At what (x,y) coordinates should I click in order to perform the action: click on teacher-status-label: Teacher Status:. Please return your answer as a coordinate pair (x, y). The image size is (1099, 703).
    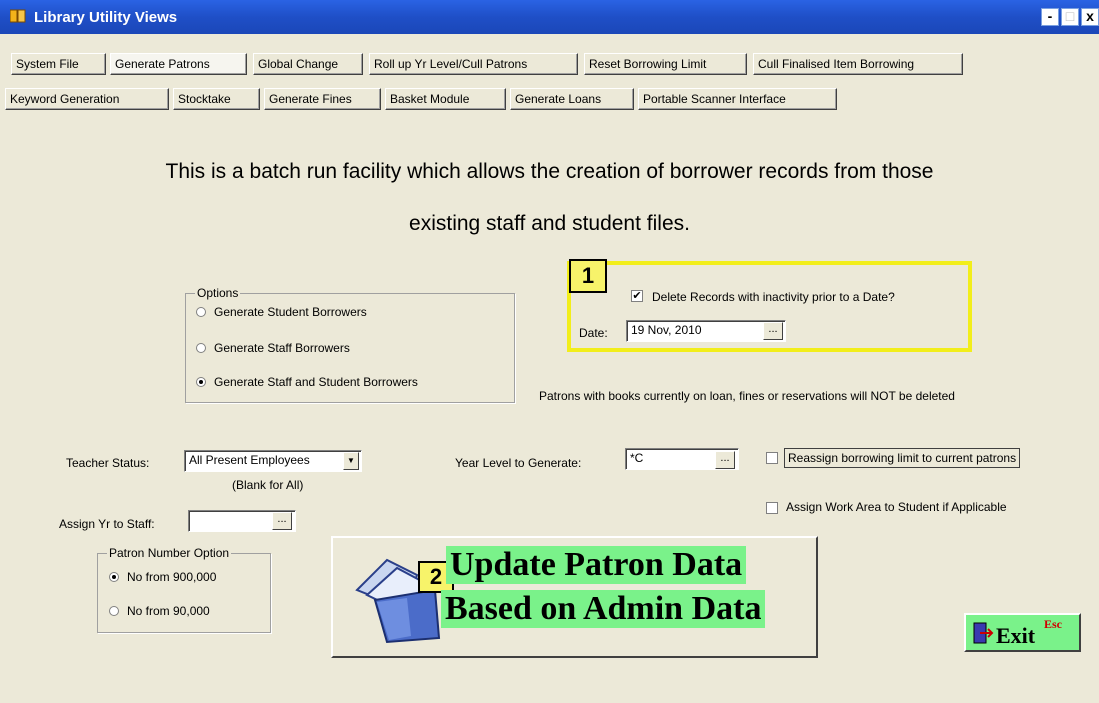
    Looking at the image, I should click on (108, 463).